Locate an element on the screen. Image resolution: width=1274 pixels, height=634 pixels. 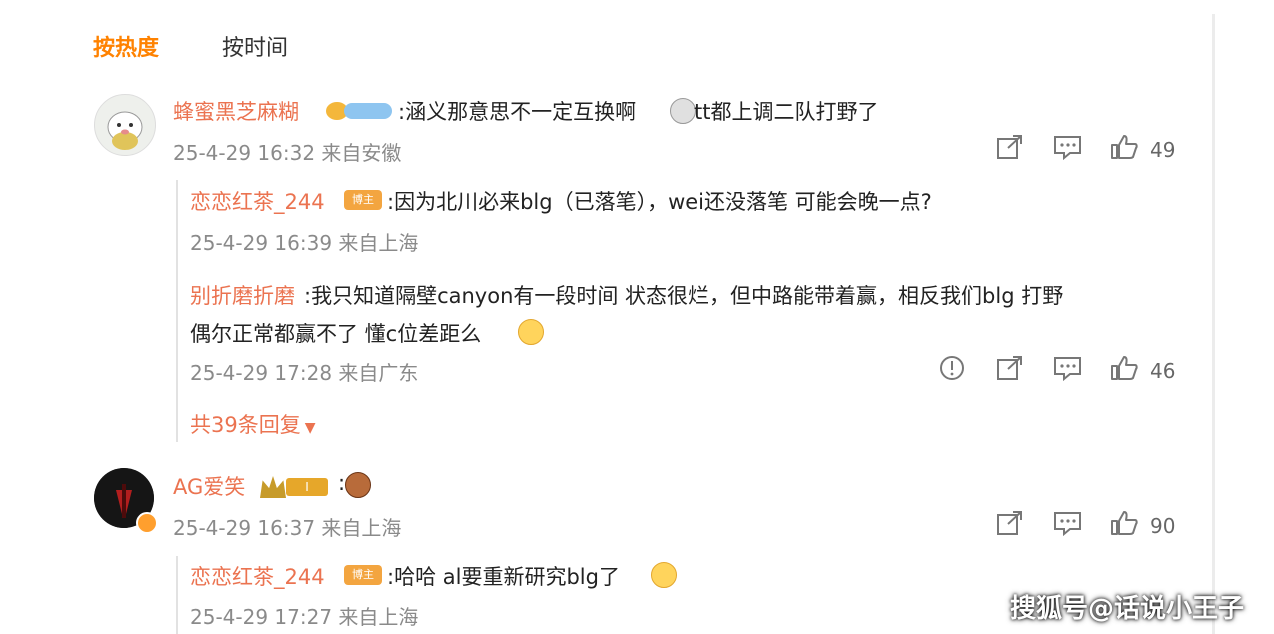
watermark: 搜狐号@话说小王子 is located at coordinates (1126, 609).